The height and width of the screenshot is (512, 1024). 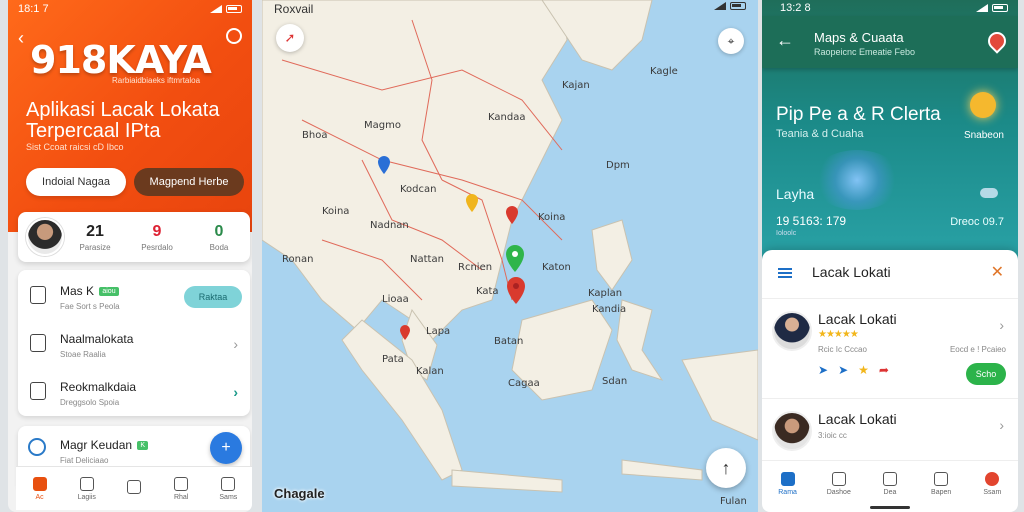 What do you see at coordinates (992, 483) in the screenshot?
I see `nav-sos: Ssam` at bounding box center [992, 483].